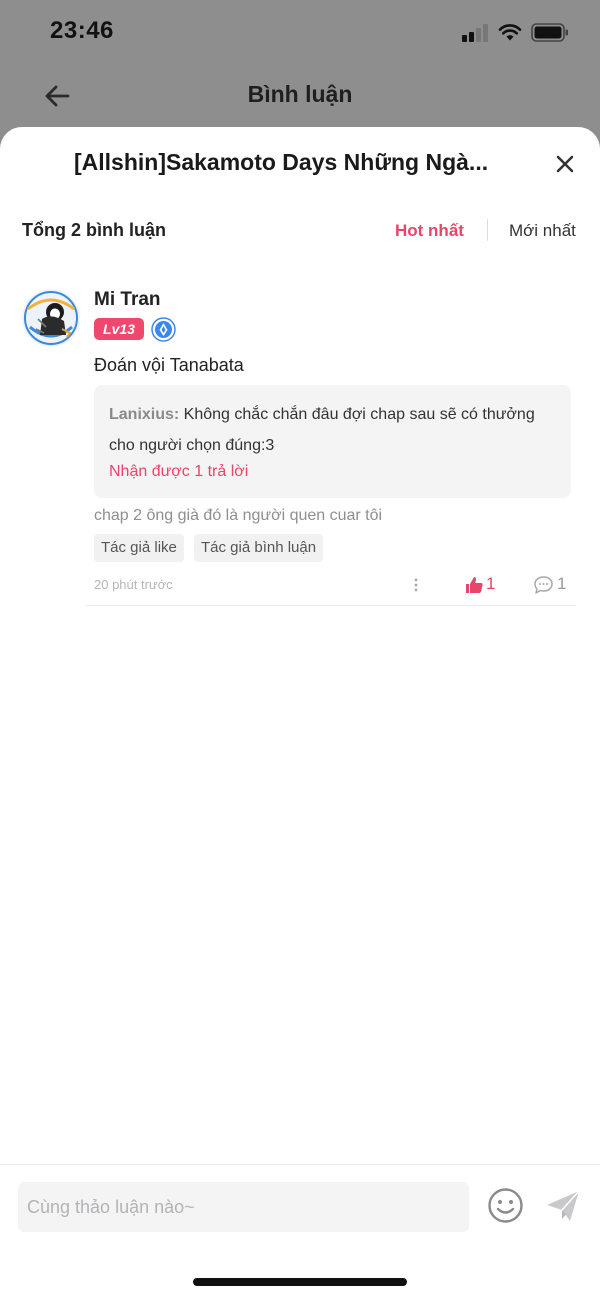 The height and width of the screenshot is (1299, 600). Describe the element at coordinates (94, 230) in the screenshot. I see `comment-count: Tổng 2 bình luận` at that location.